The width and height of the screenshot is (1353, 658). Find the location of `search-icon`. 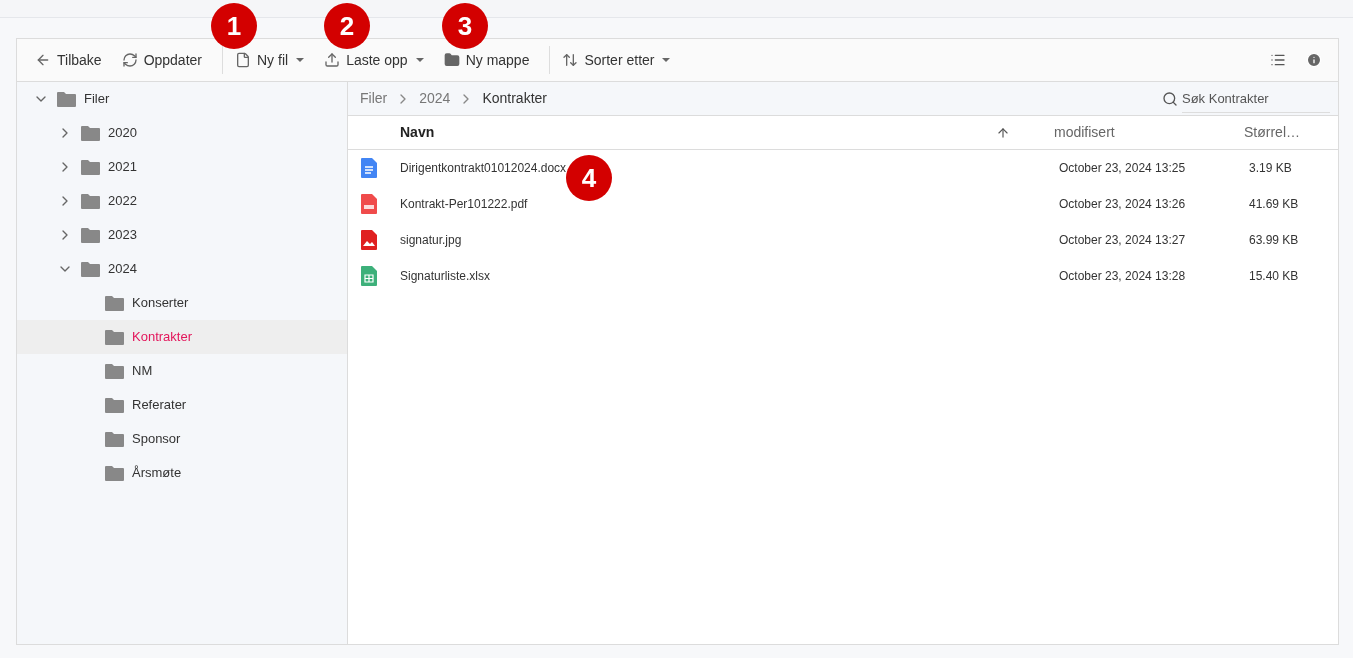

search-icon is located at coordinates (1170, 98).